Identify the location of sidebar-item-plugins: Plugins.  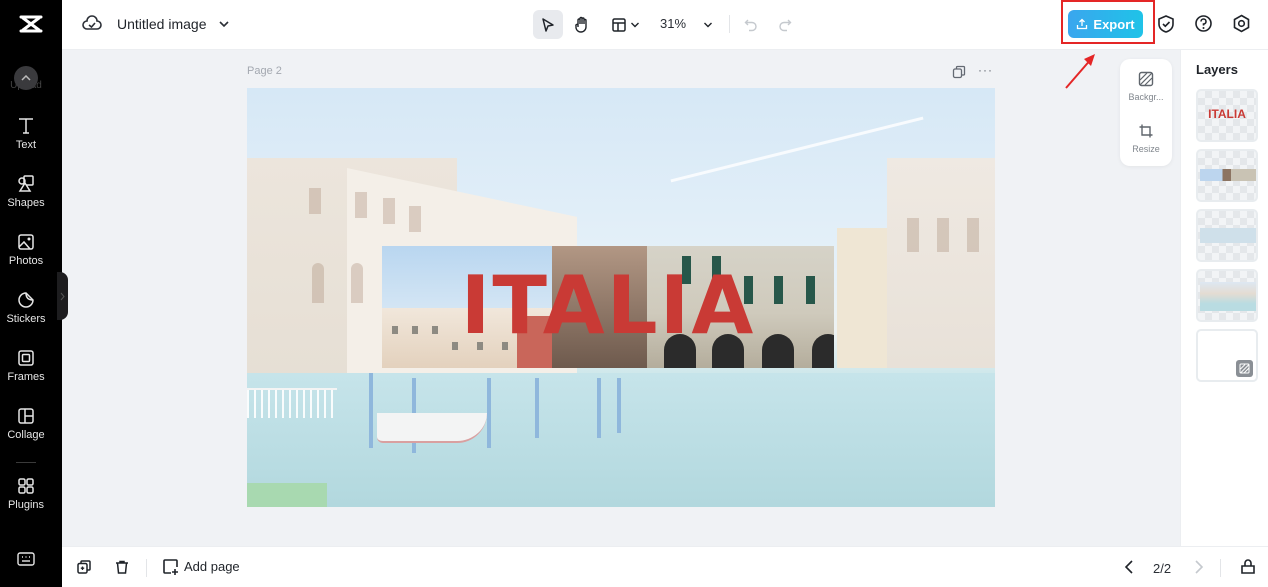
(26, 493).